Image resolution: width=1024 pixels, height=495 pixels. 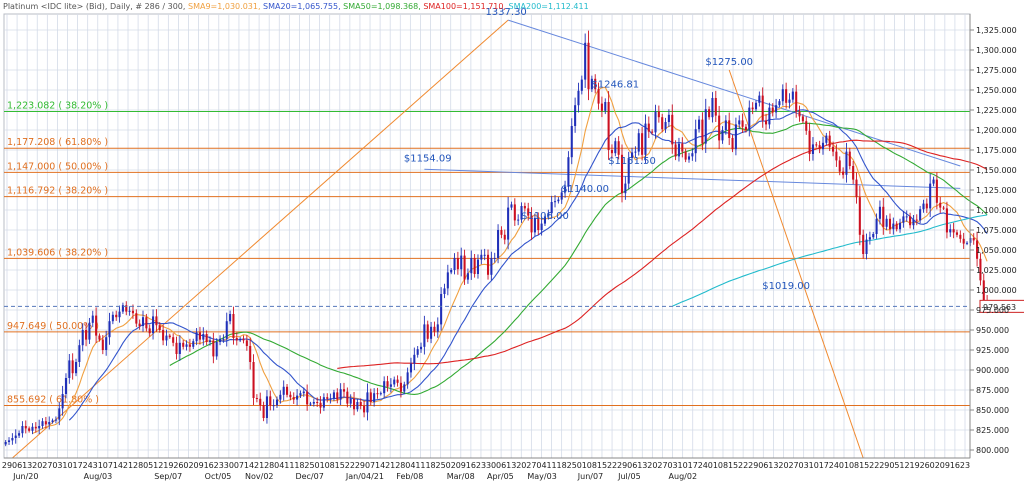 What do you see at coordinates (642, 465) in the screenshot?
I see `x-tick-label: 13` at bounding box center [642, 465].